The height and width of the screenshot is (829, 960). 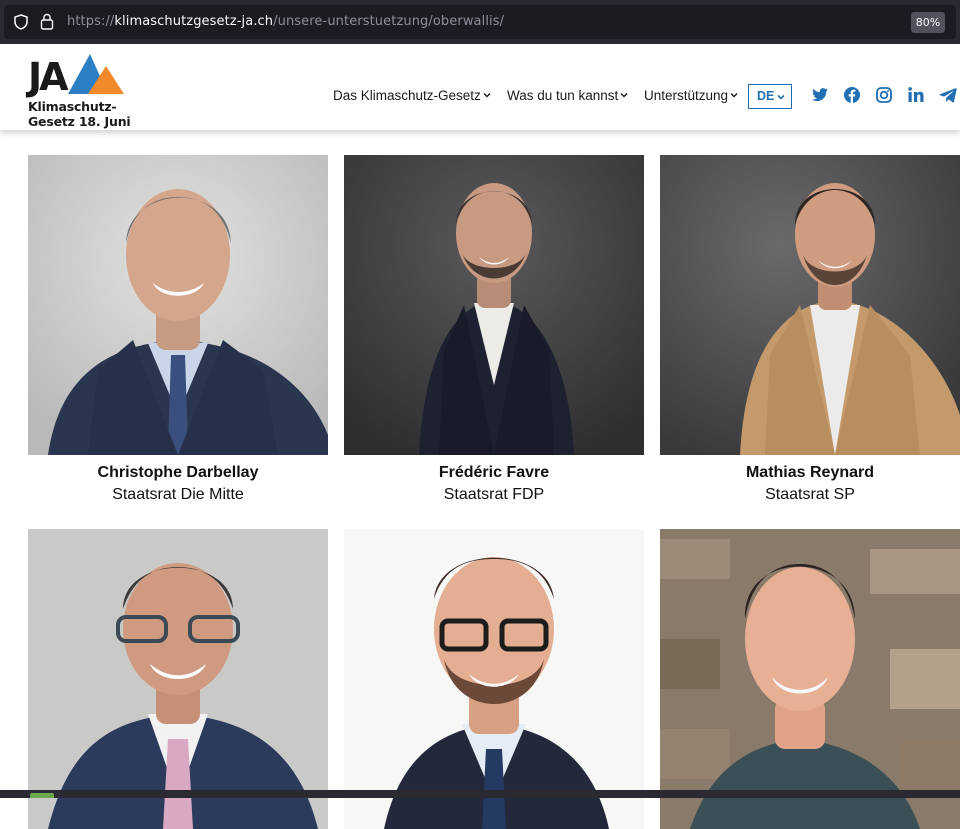 What do you see at coordinates (178, 472) in the screenshot?
I see `person-name: Christophe Darbellay` at bounding box center [178, 472].